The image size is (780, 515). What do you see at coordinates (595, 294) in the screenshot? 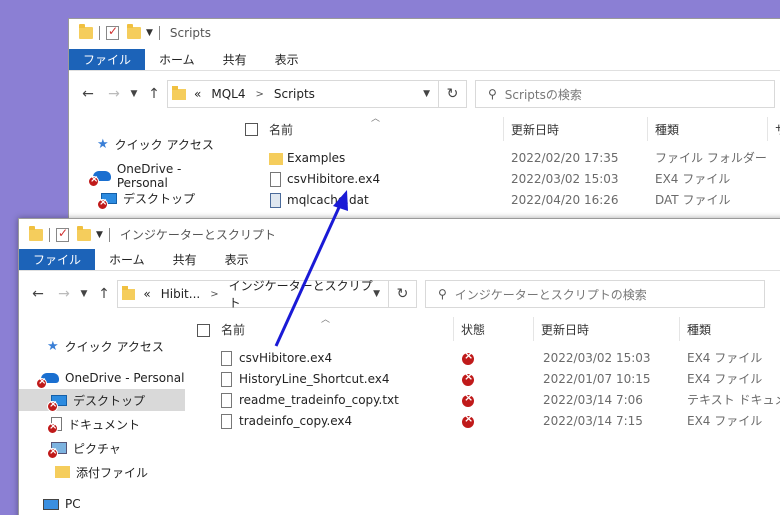
I see `search-input: ⚲ インジケーターとスクリプトの検索` at bounding box center [595, 294].